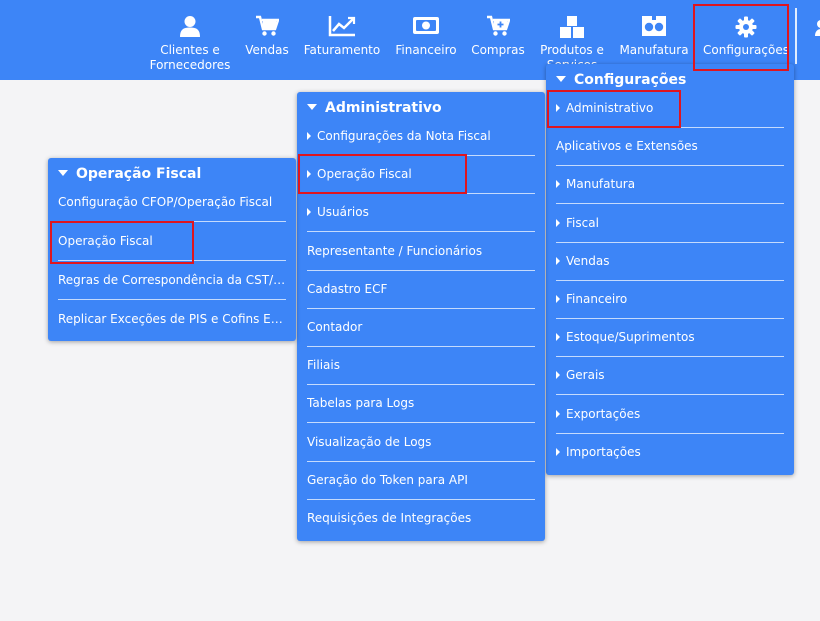  What do you see at coordinates (267, 50) in the screenshot?
I see `nav-label: Vendas` at bounding box center [267, 50].